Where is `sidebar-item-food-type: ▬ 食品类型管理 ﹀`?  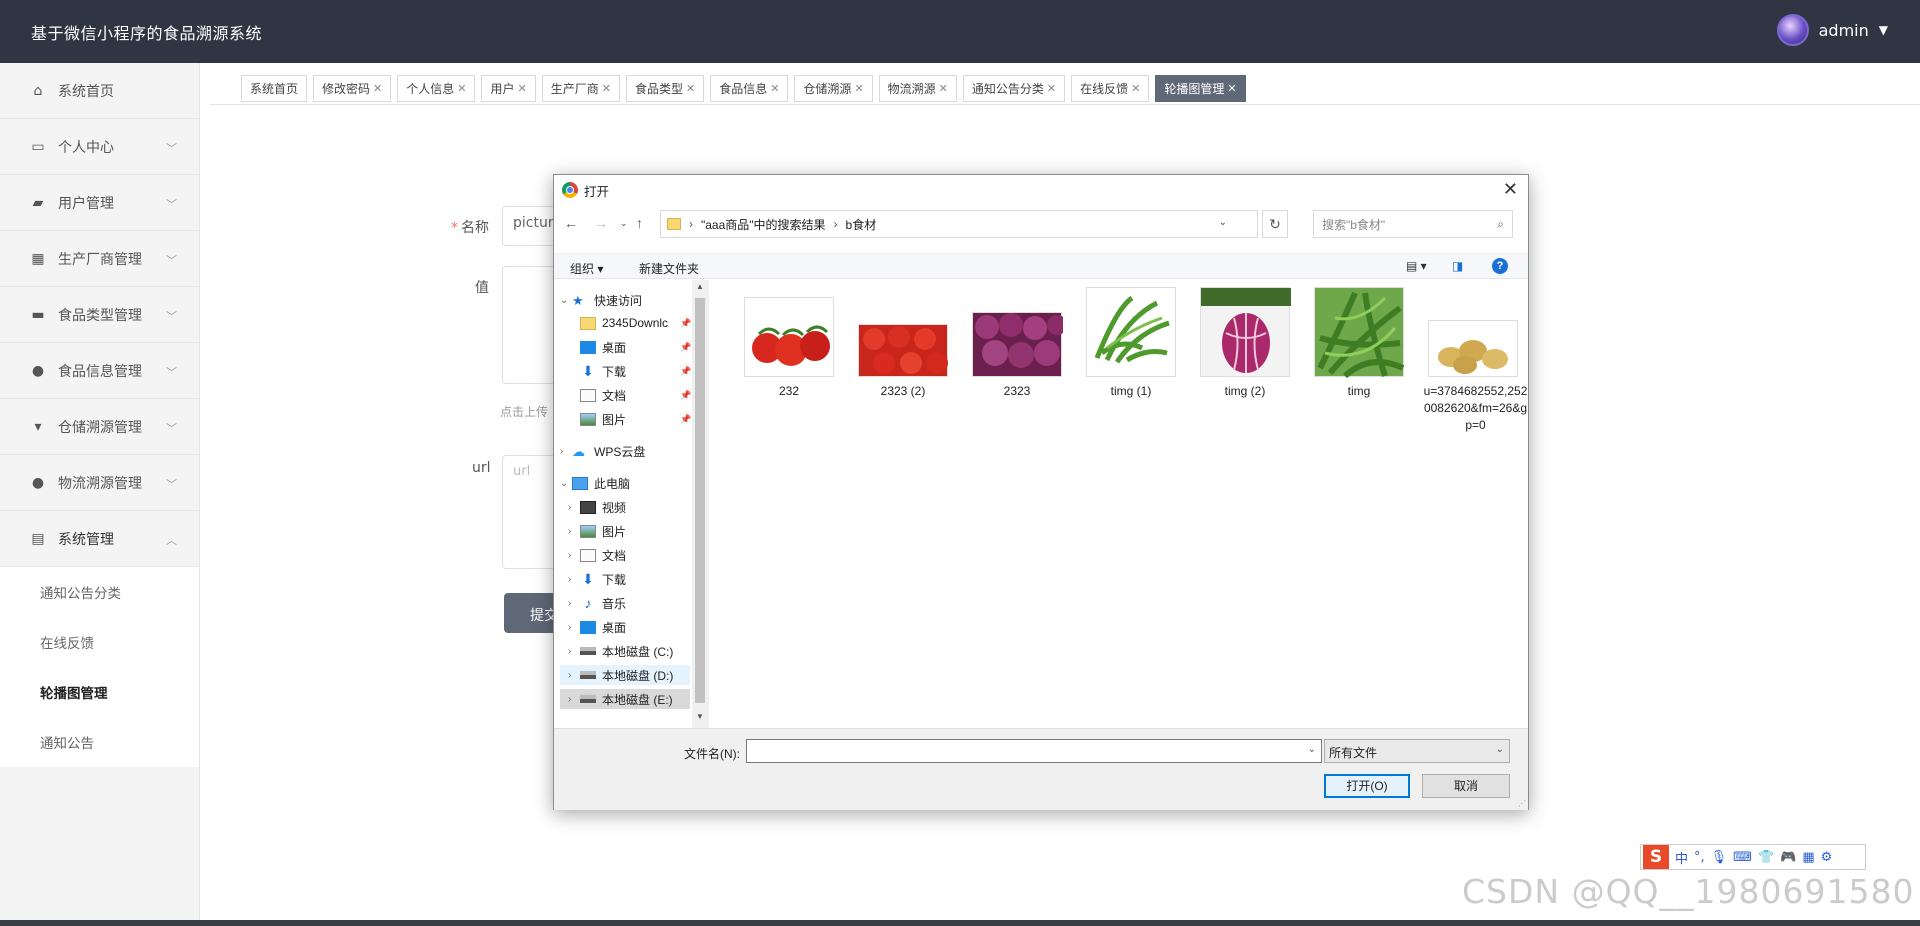 sidebar-item-food-type: ▬ 食品类型管理 ﹀ is located at coordinates (99, 315).